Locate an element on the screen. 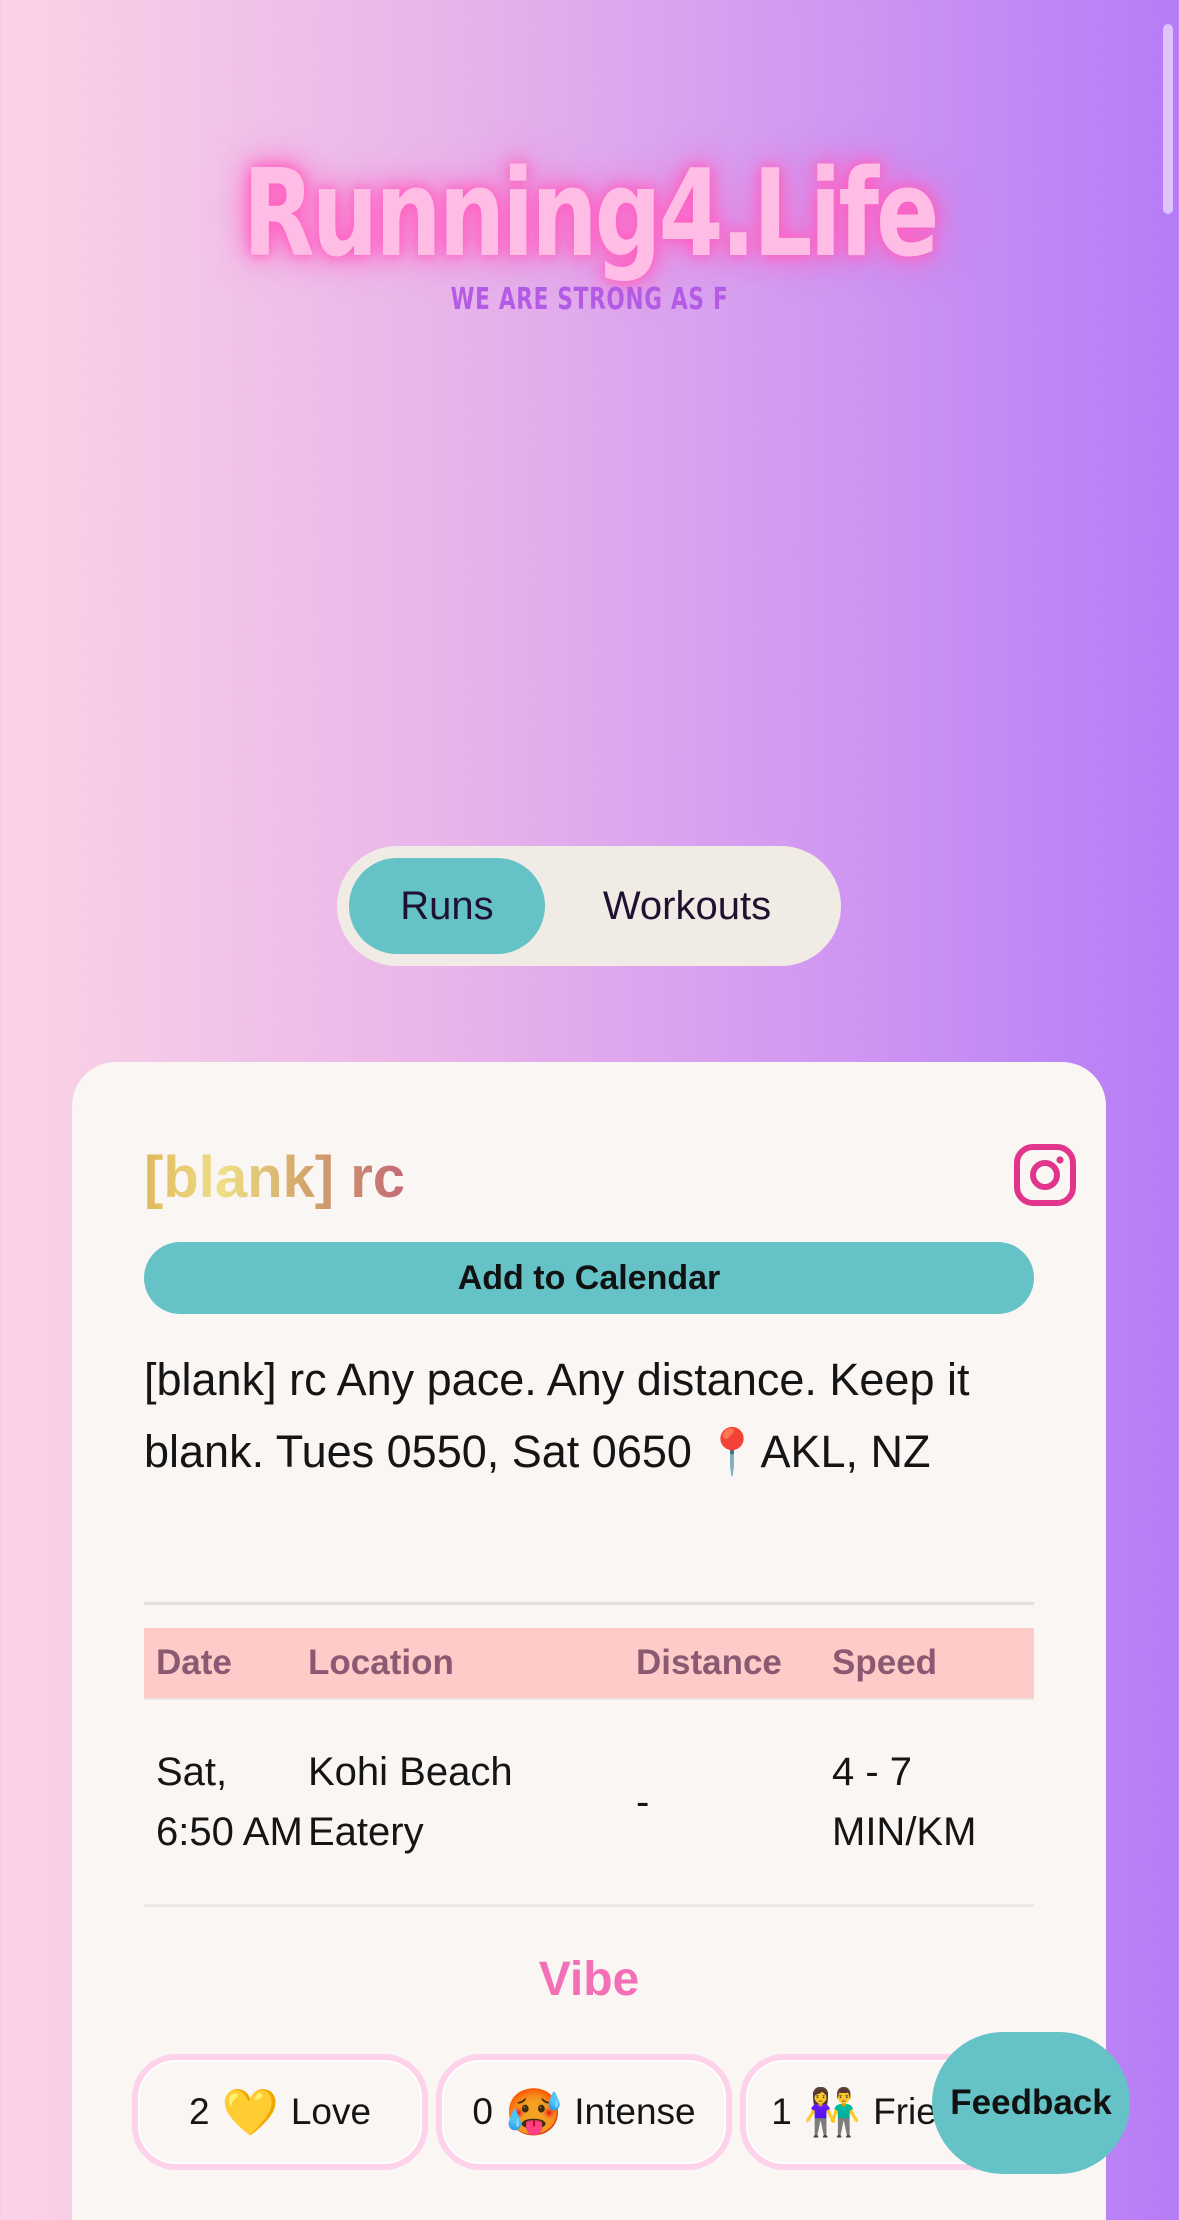  vibe-count: 0 is located at coordinates (482, 2111).